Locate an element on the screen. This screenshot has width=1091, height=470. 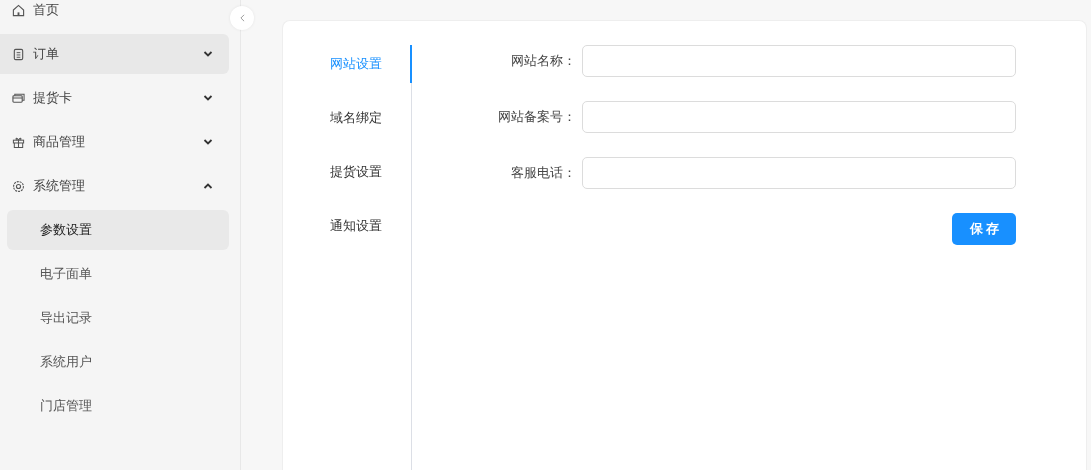
menu-label: 提货卡 is located at coordinates (53, 98).